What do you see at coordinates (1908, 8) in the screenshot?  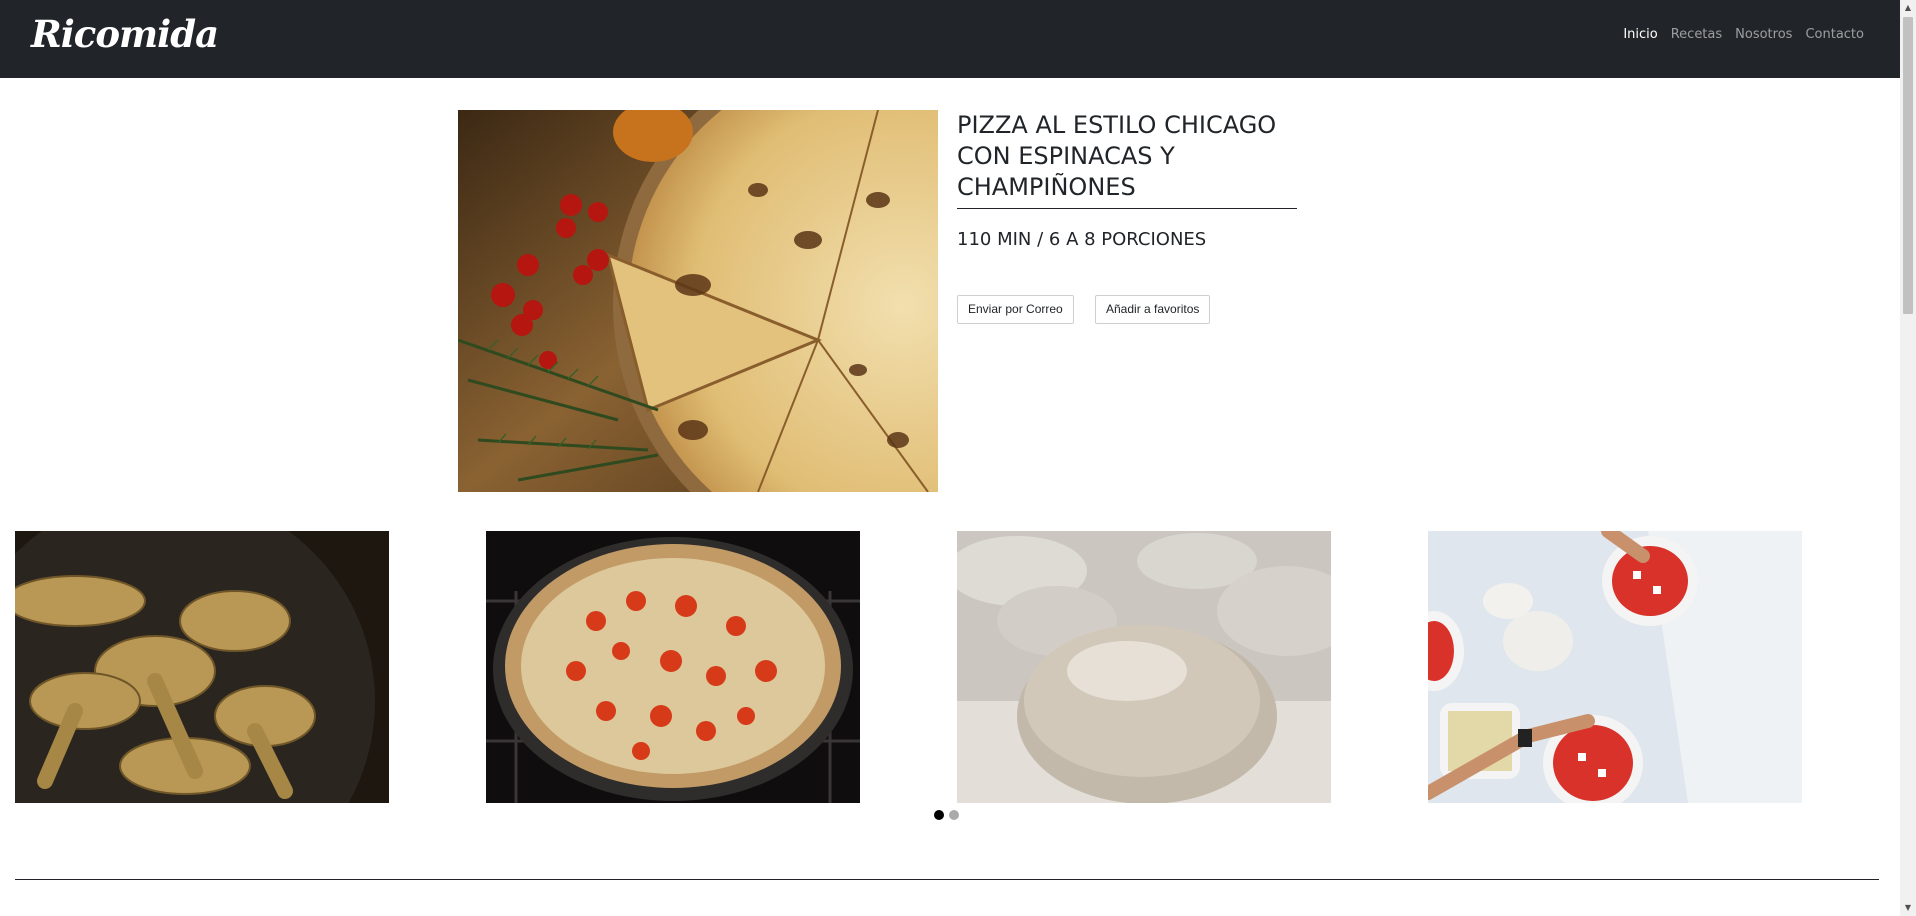 I see `scroll-up-icon: ▲` at bounding box center [1908, 8].